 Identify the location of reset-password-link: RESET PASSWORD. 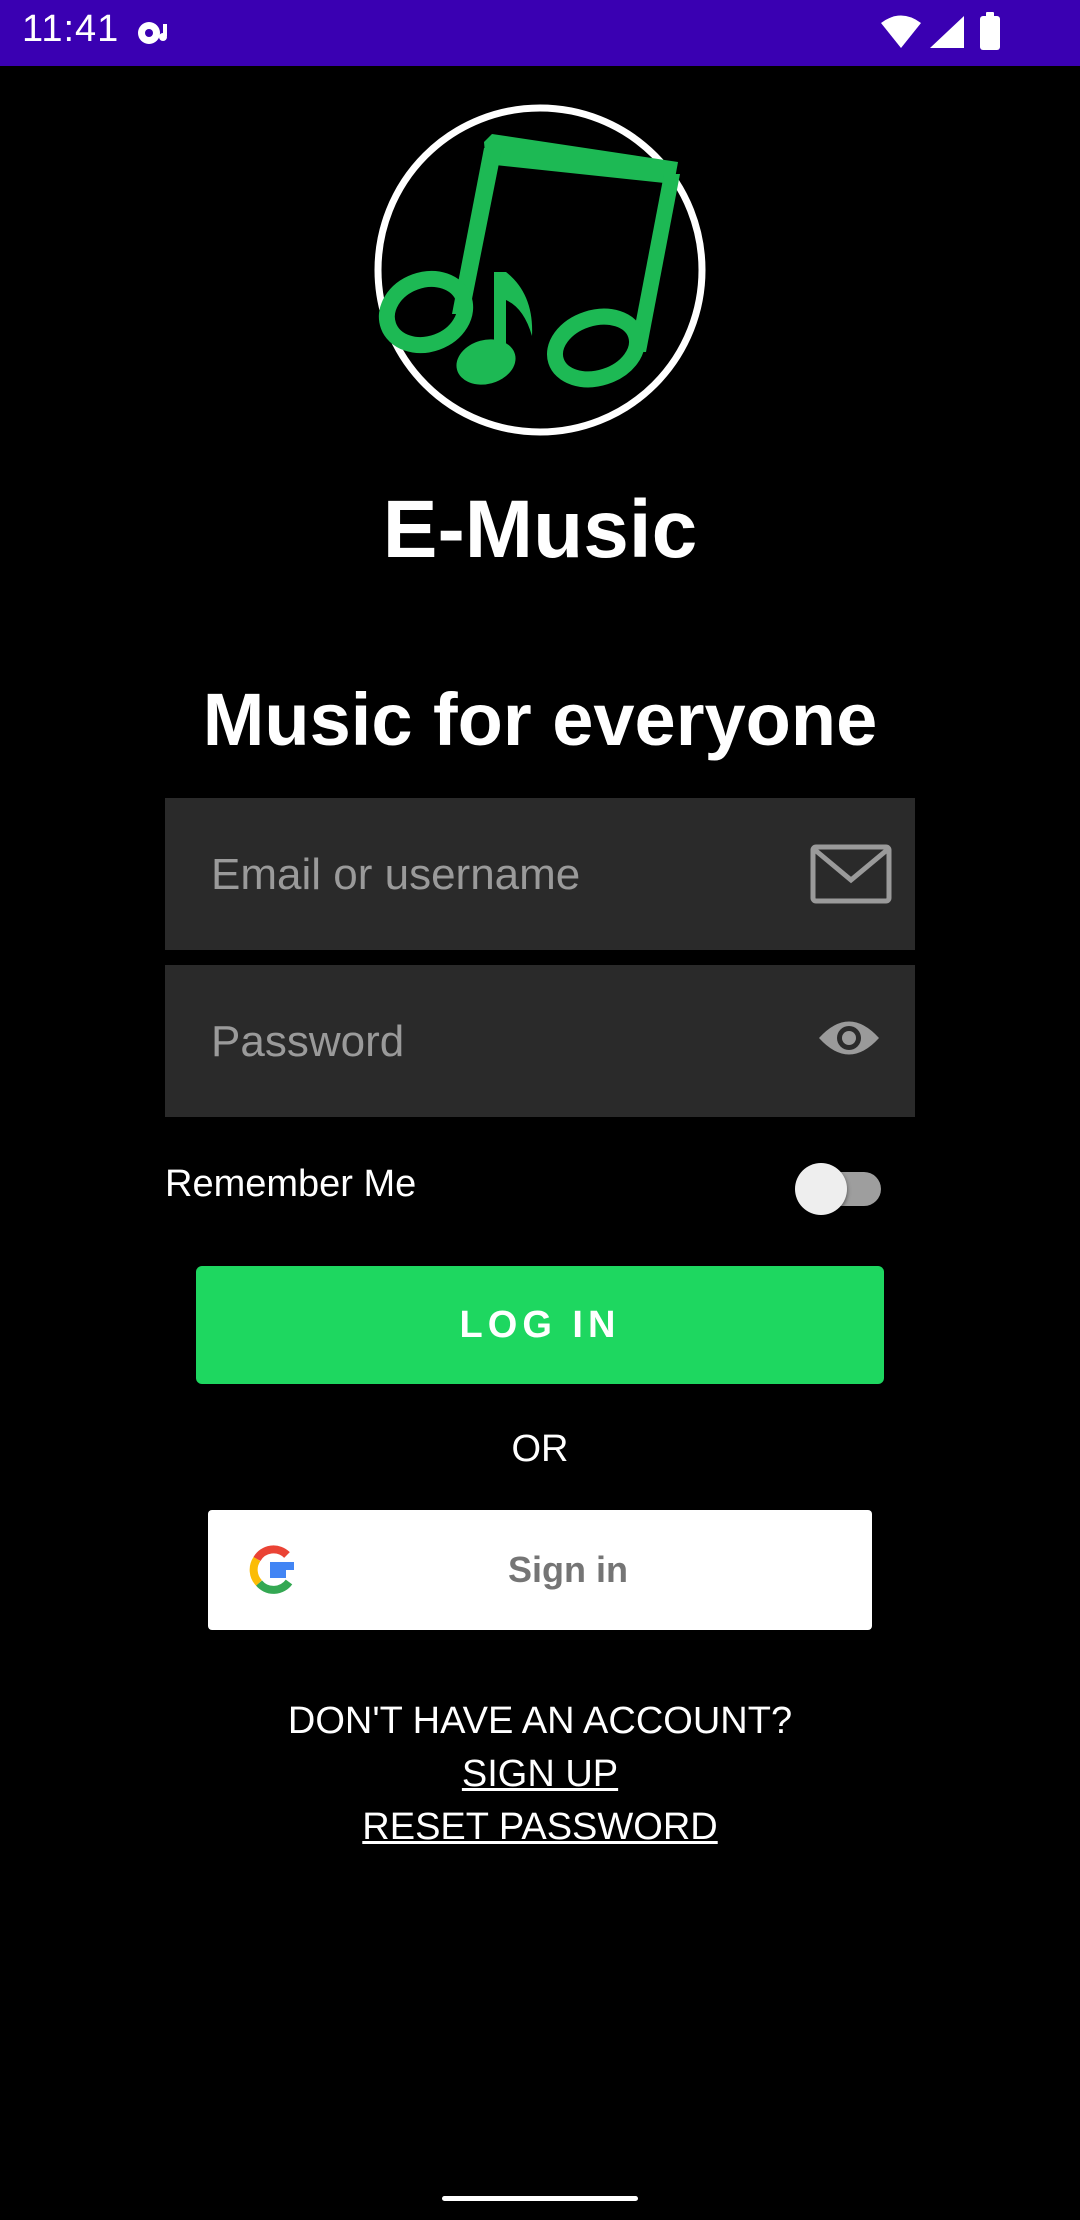
(539, 1827).